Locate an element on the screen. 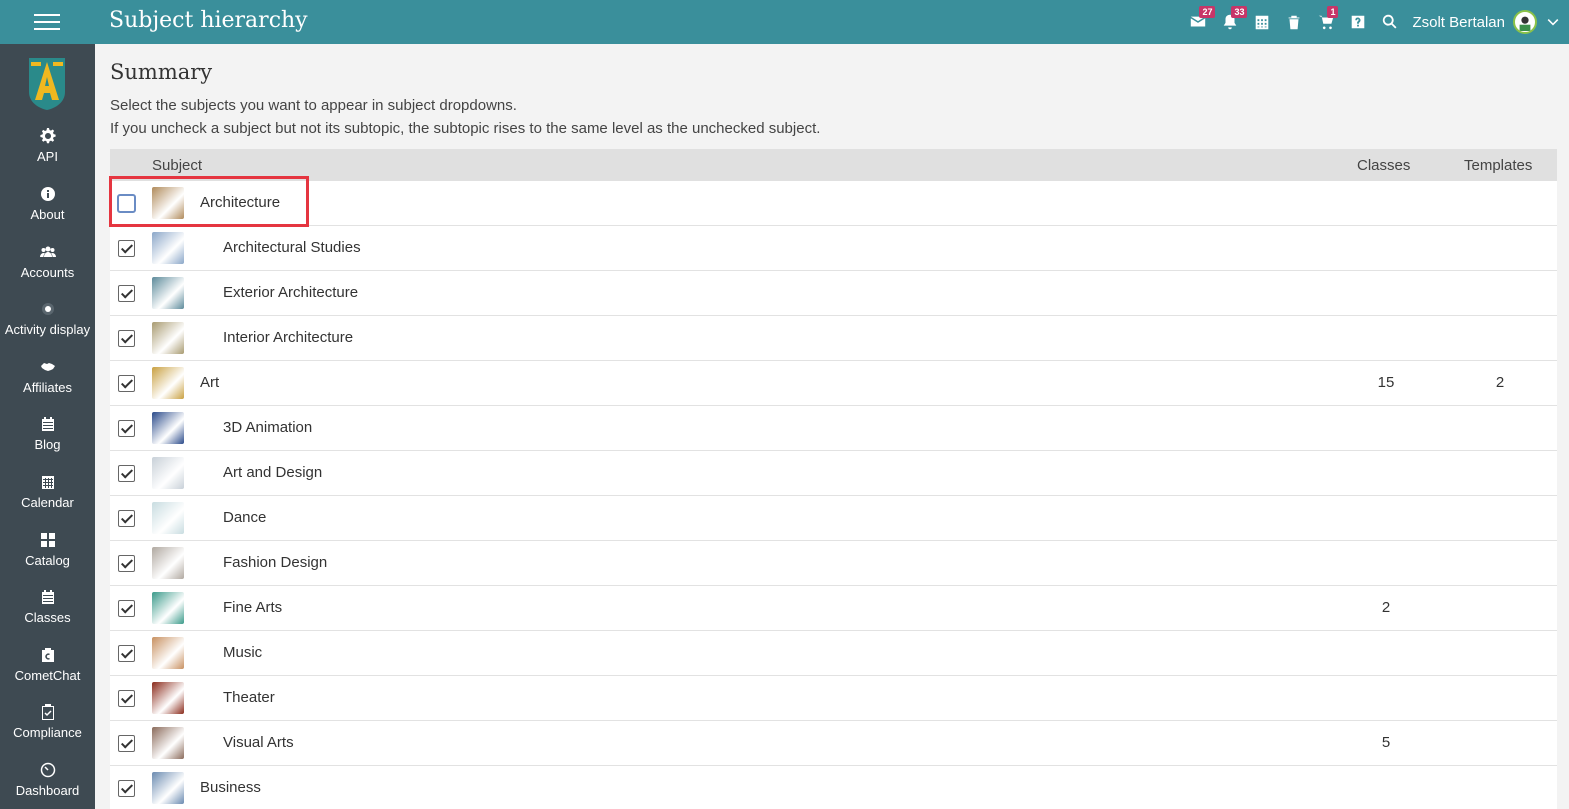 This screenshot has height=809, width=1569. classes-count: 2 is located at coordinates (1386, 607).